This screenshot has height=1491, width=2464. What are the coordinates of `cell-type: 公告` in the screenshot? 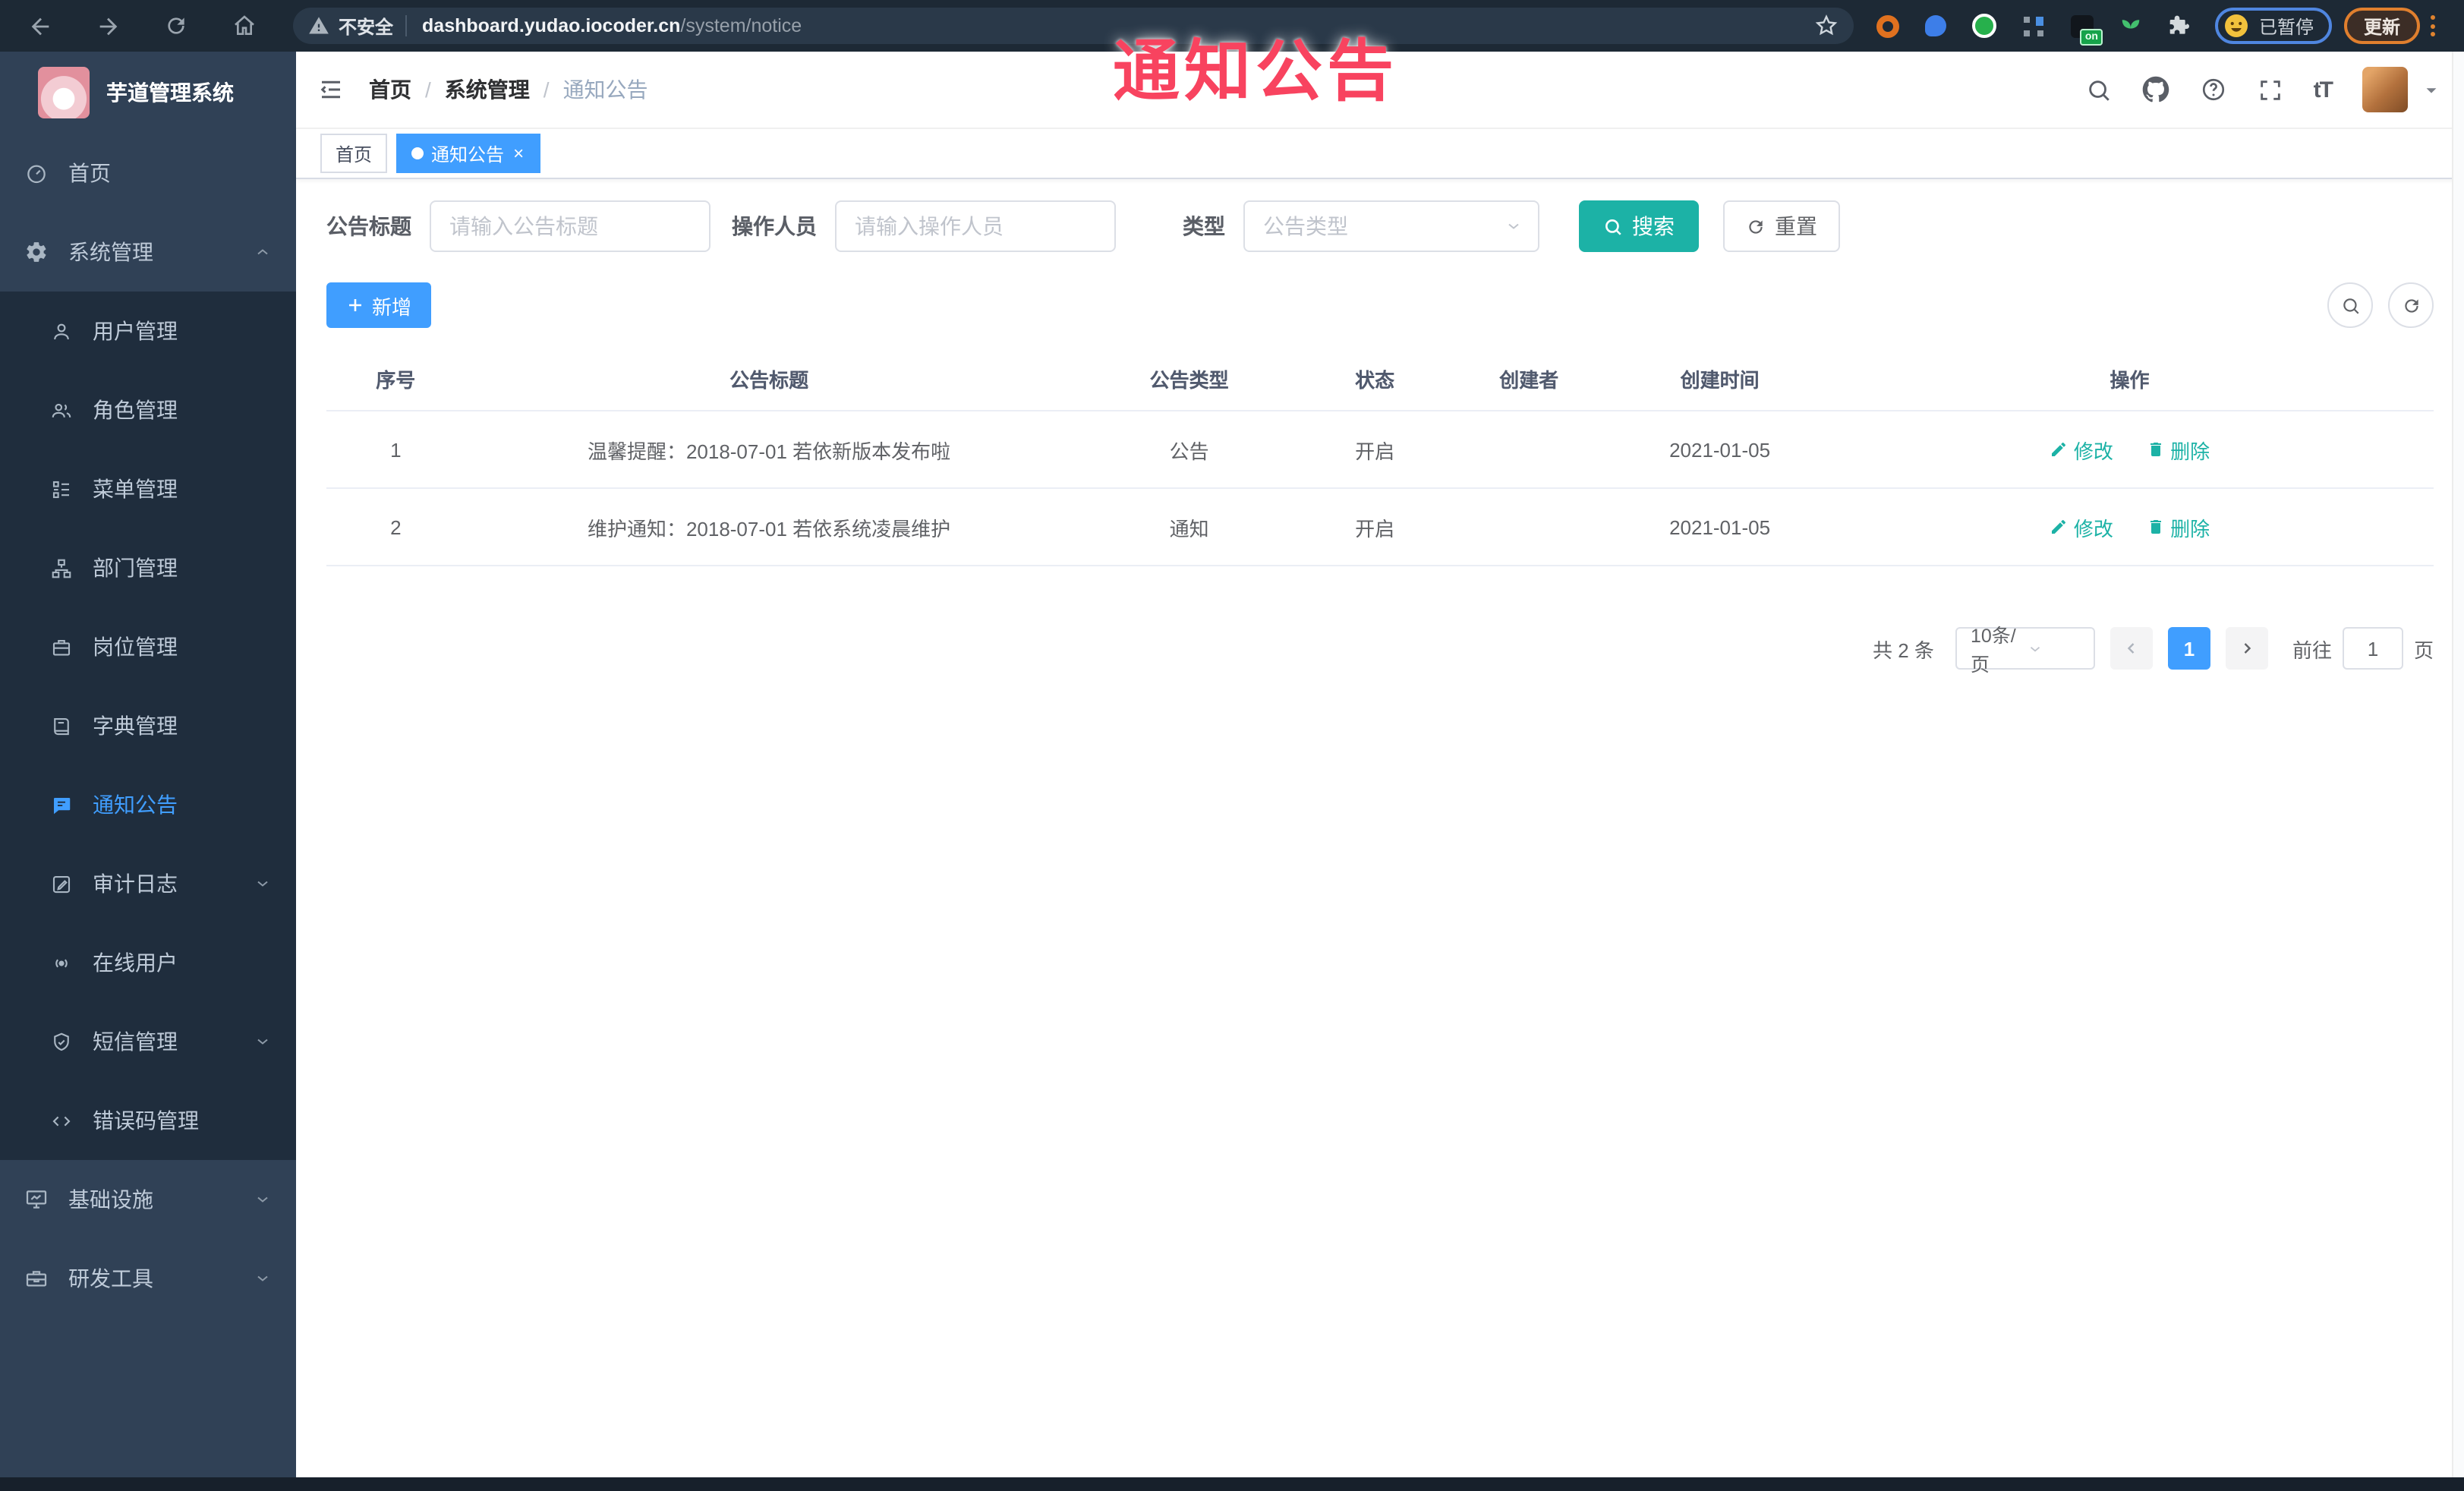 It's located at (1189, 450).